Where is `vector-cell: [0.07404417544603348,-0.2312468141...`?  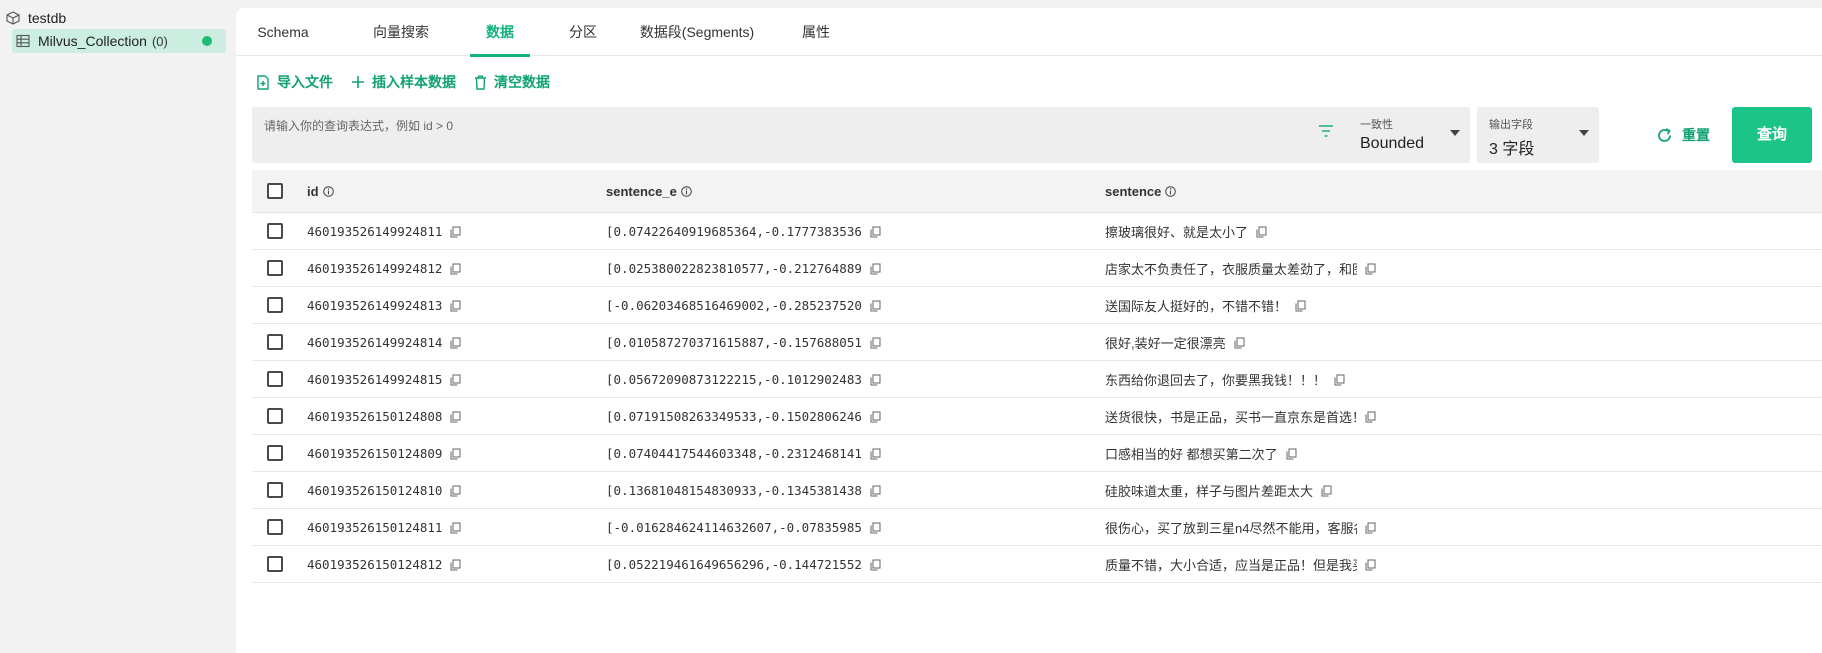
vector-cell: [0.07404417544603348,-0.2312468141... is located at coordinates (743, 453).